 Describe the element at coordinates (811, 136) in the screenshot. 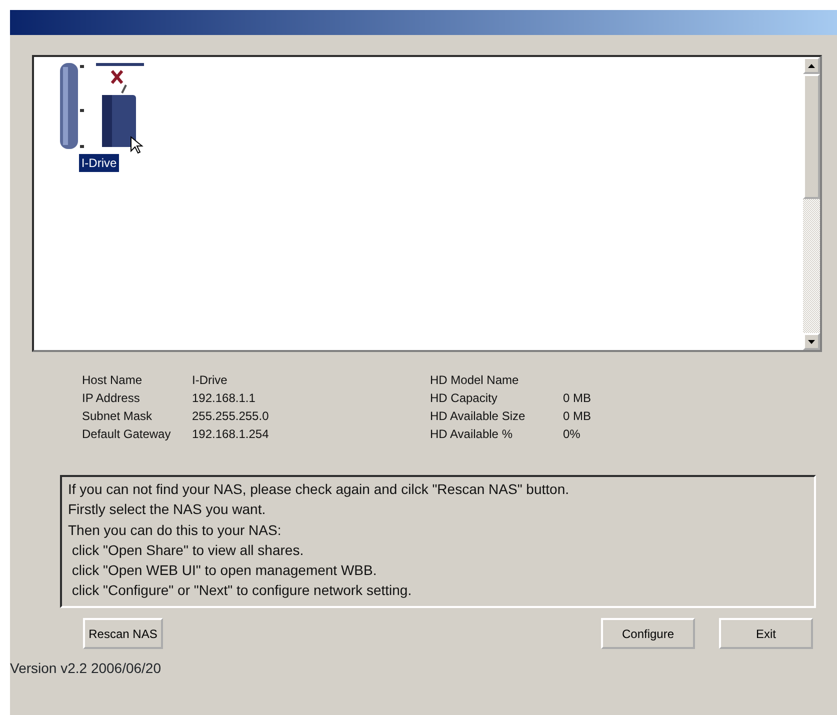

I see `scroll-thumb` at that location.